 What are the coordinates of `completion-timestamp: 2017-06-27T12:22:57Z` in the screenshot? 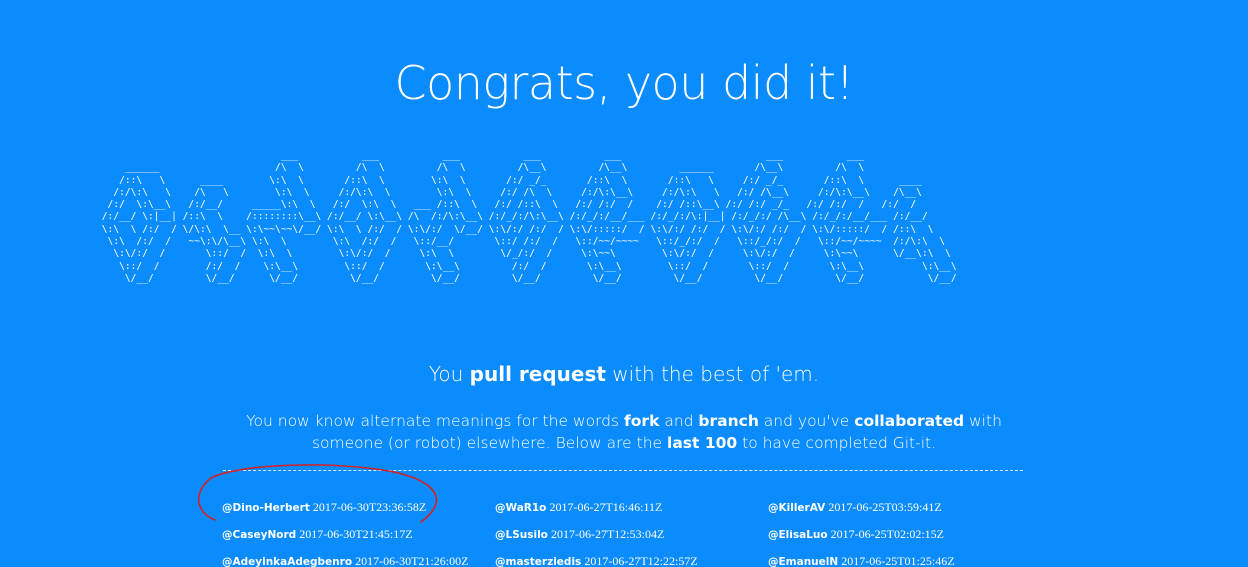 It's located at (641, 560).